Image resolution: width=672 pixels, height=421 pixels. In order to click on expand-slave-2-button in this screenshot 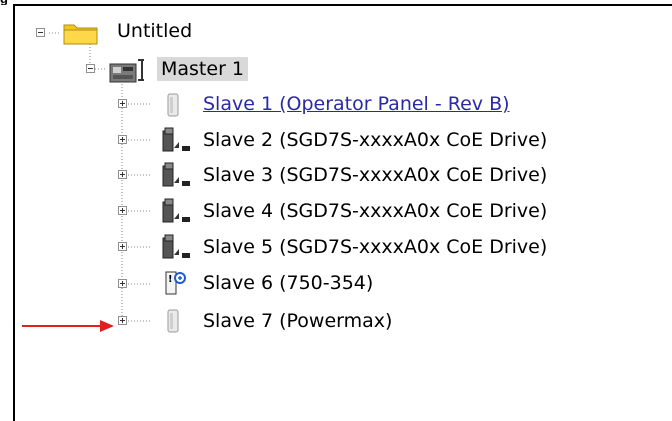, I will do `click(122, 139)`.